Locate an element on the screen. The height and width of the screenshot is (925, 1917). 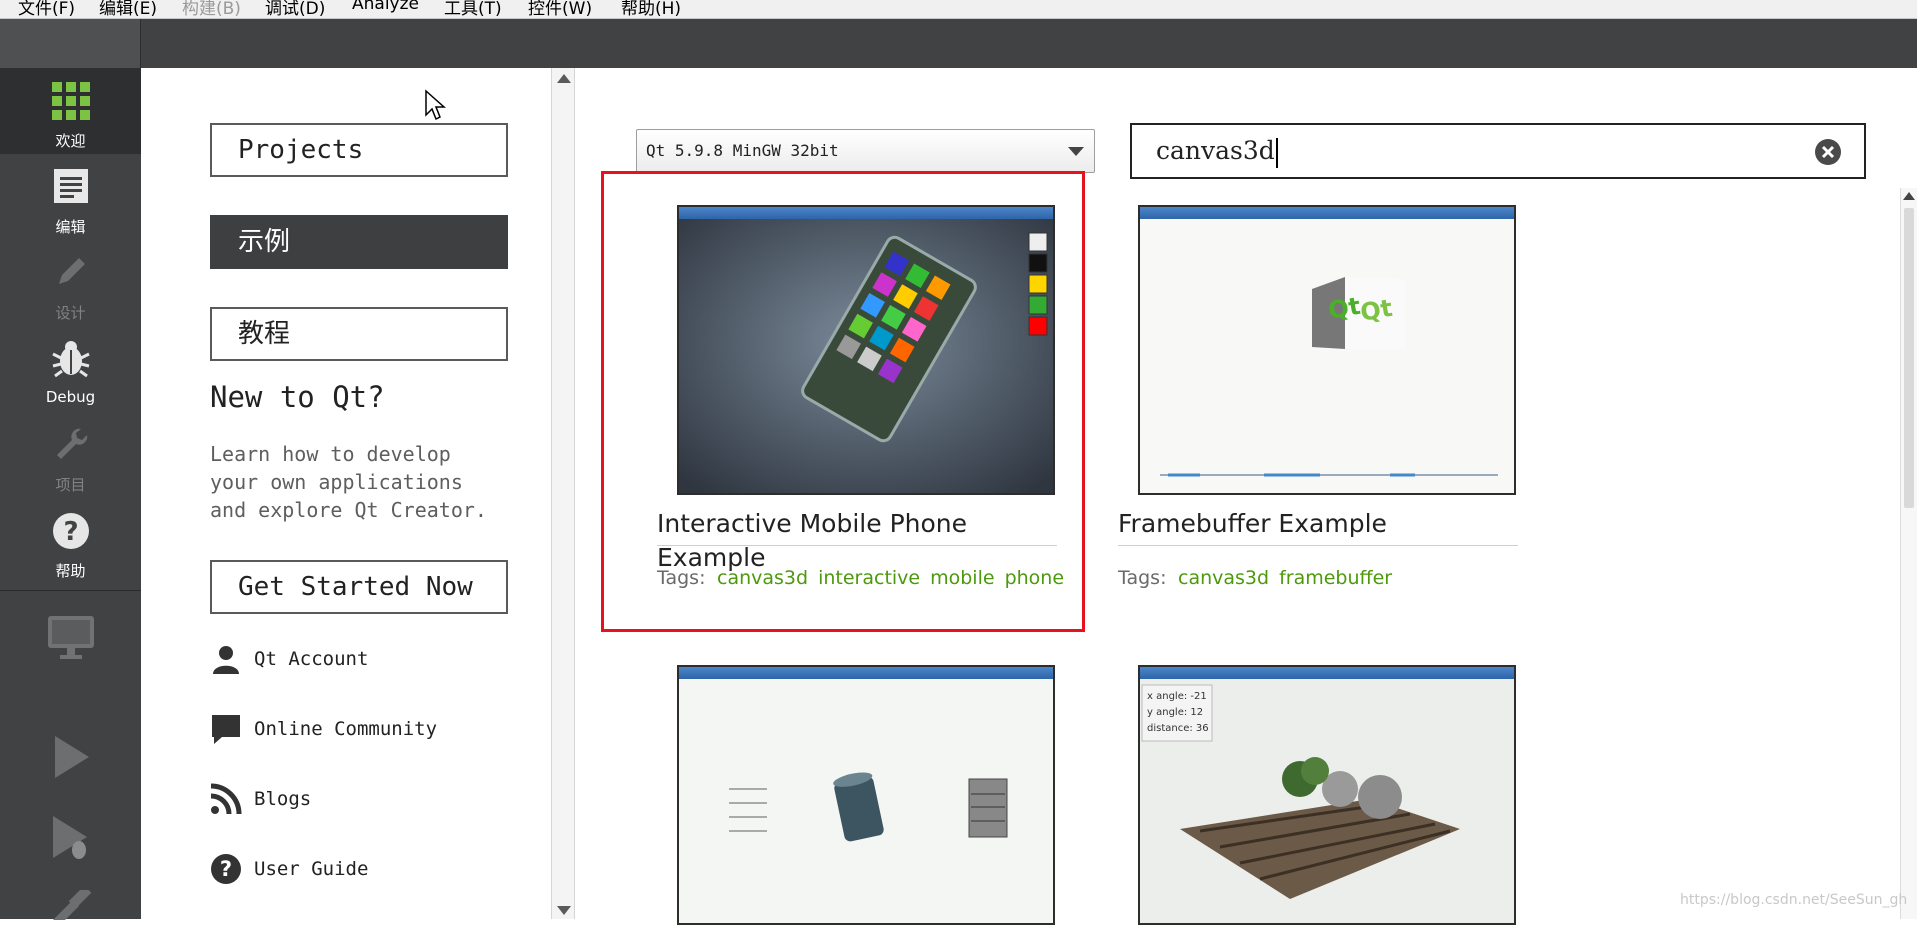
new-to-qt-line: your own applications is located at coordinates (336, 482).